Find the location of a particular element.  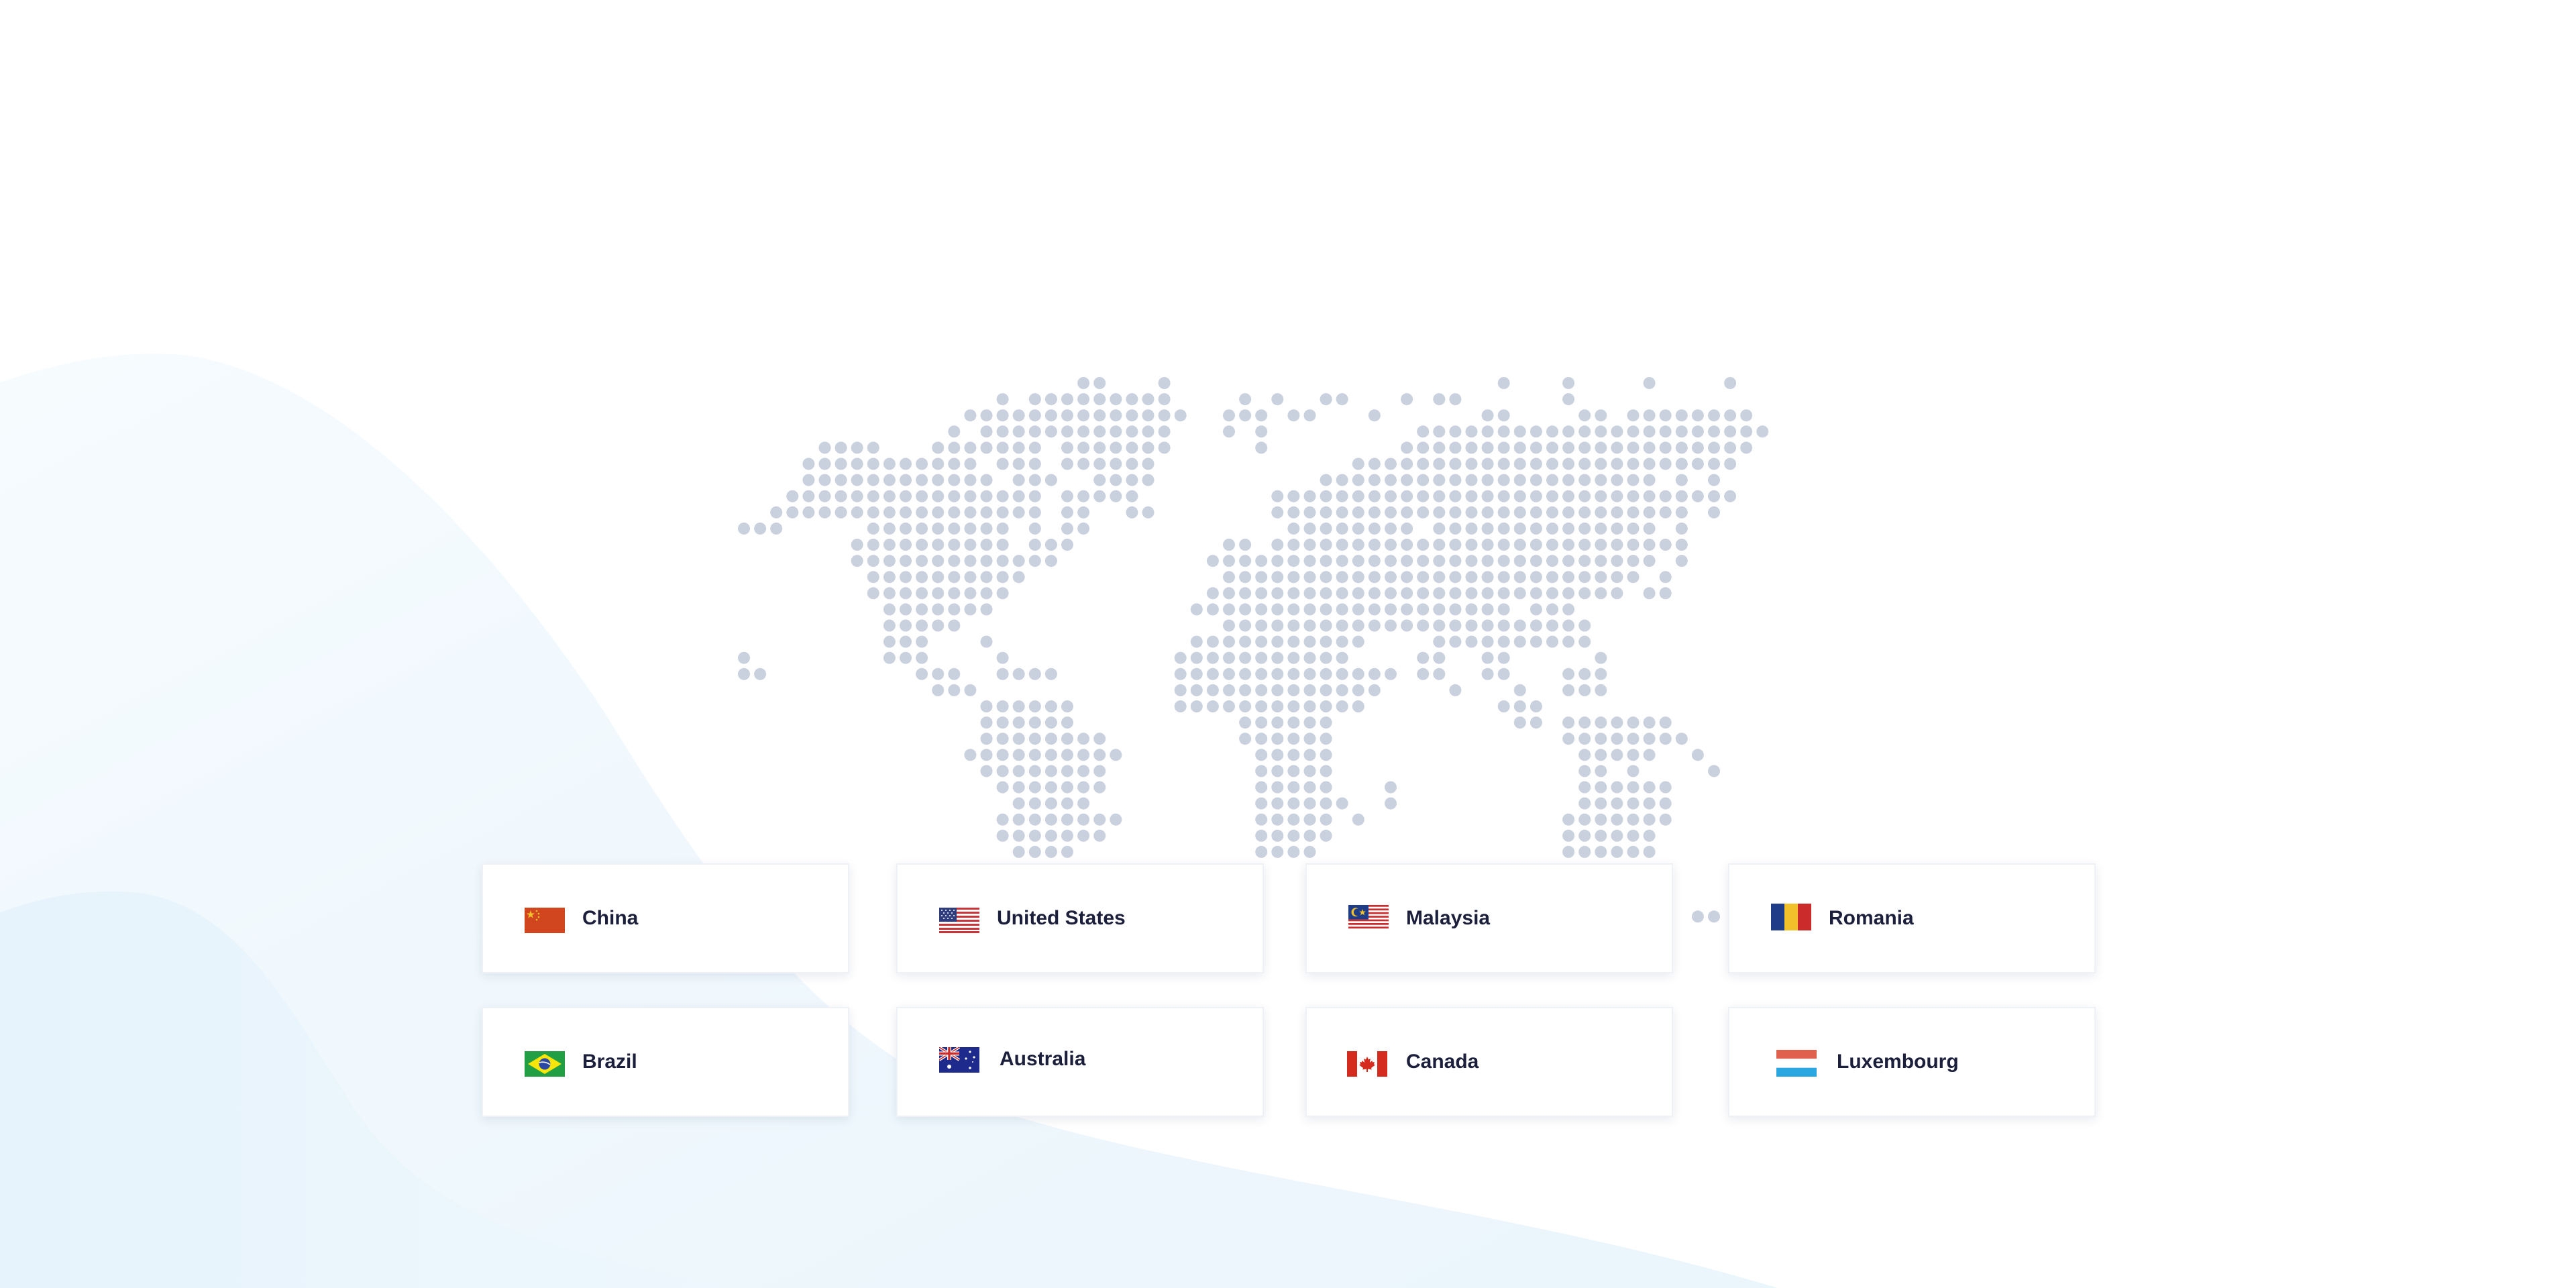

country-card-australia: Australia is located at coordinates (1080, 1062).